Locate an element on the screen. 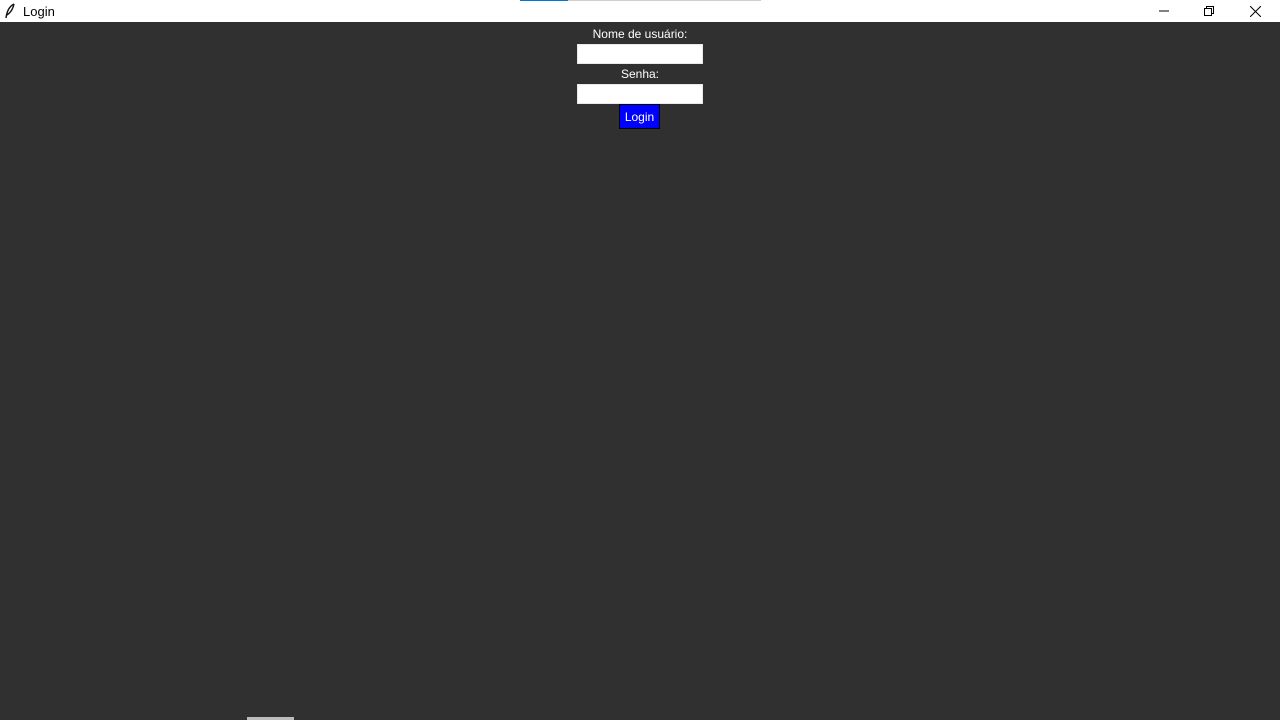  restore-icon is located at coordinates (1209, 11).